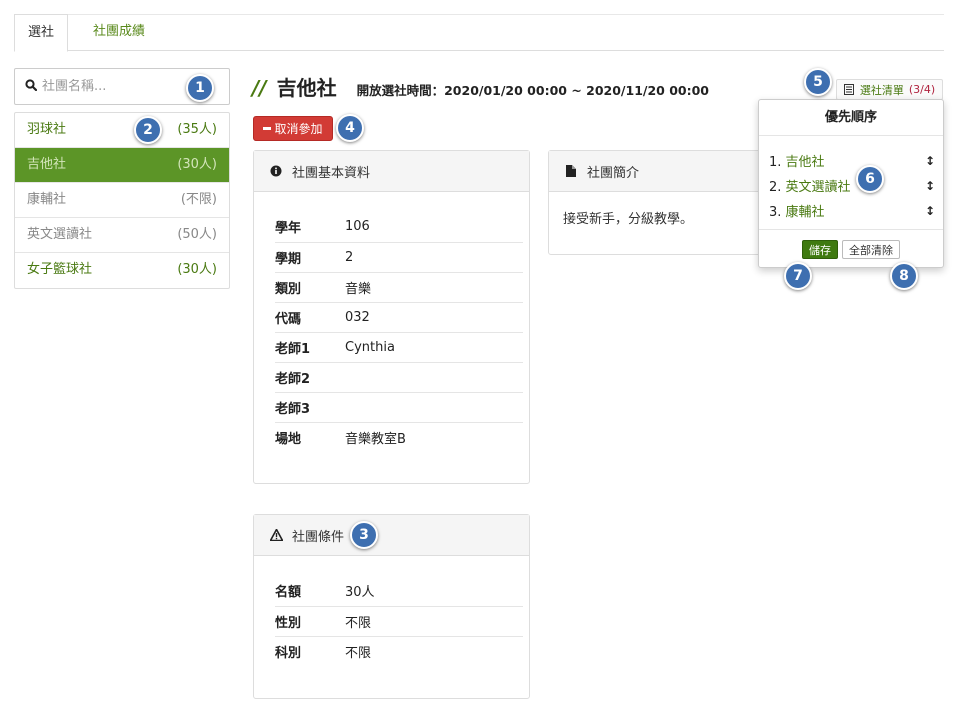 The width and height of the screenshot is (960, 720). I want to click on club-conditions-panel: 社團條件 名額 30人 性別 不限 科別 不限, so click(391, 606).